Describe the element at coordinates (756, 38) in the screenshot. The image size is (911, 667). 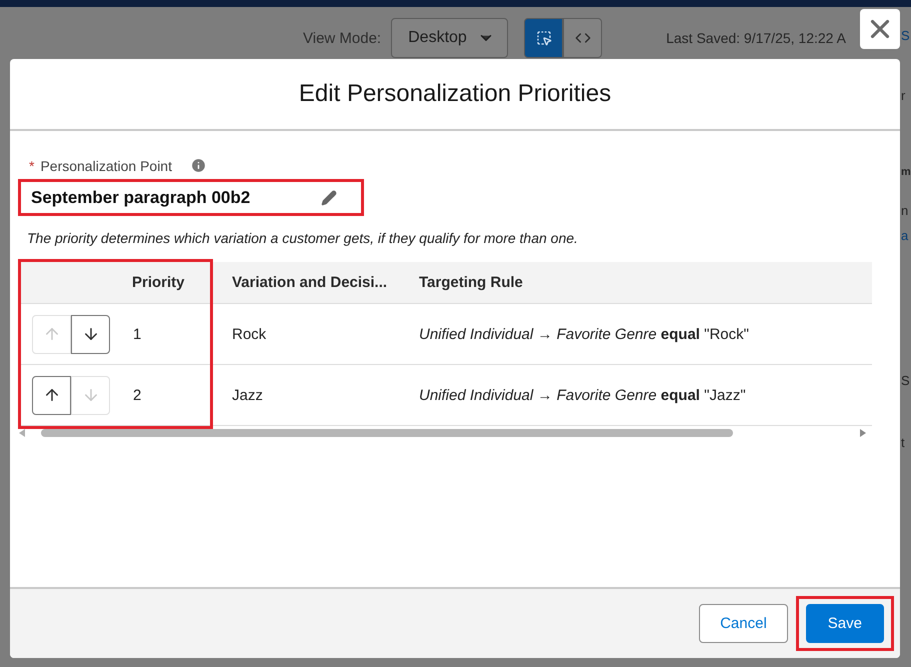
I see `last-saved-text: Last Saved: 9/17/25, 12:22 A` at that location.